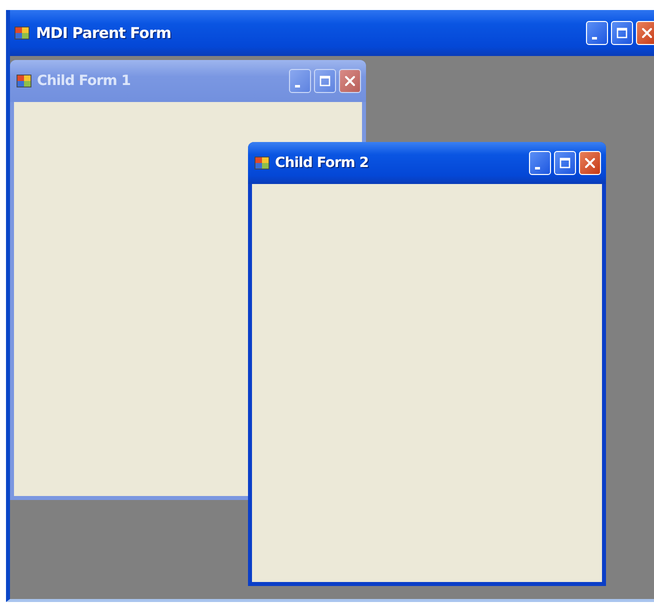 Image resolution: width=654 pixels, height=605 pixels. I want to click on window-title: Child Form 1, so click(83, 81).